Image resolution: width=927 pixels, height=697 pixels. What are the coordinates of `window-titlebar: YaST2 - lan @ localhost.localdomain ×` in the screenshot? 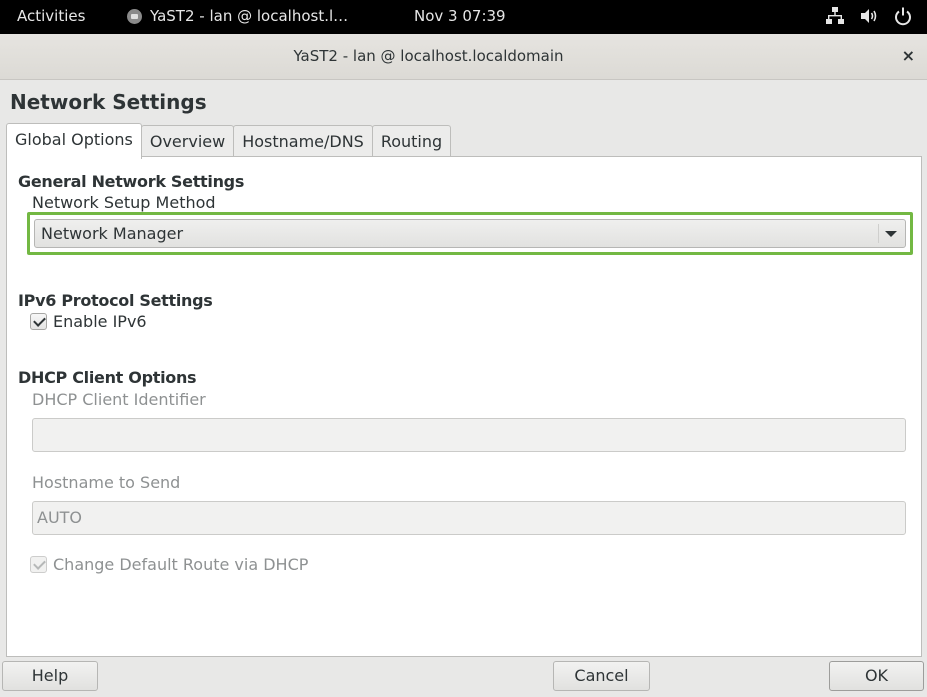 It's located at (463, 57).